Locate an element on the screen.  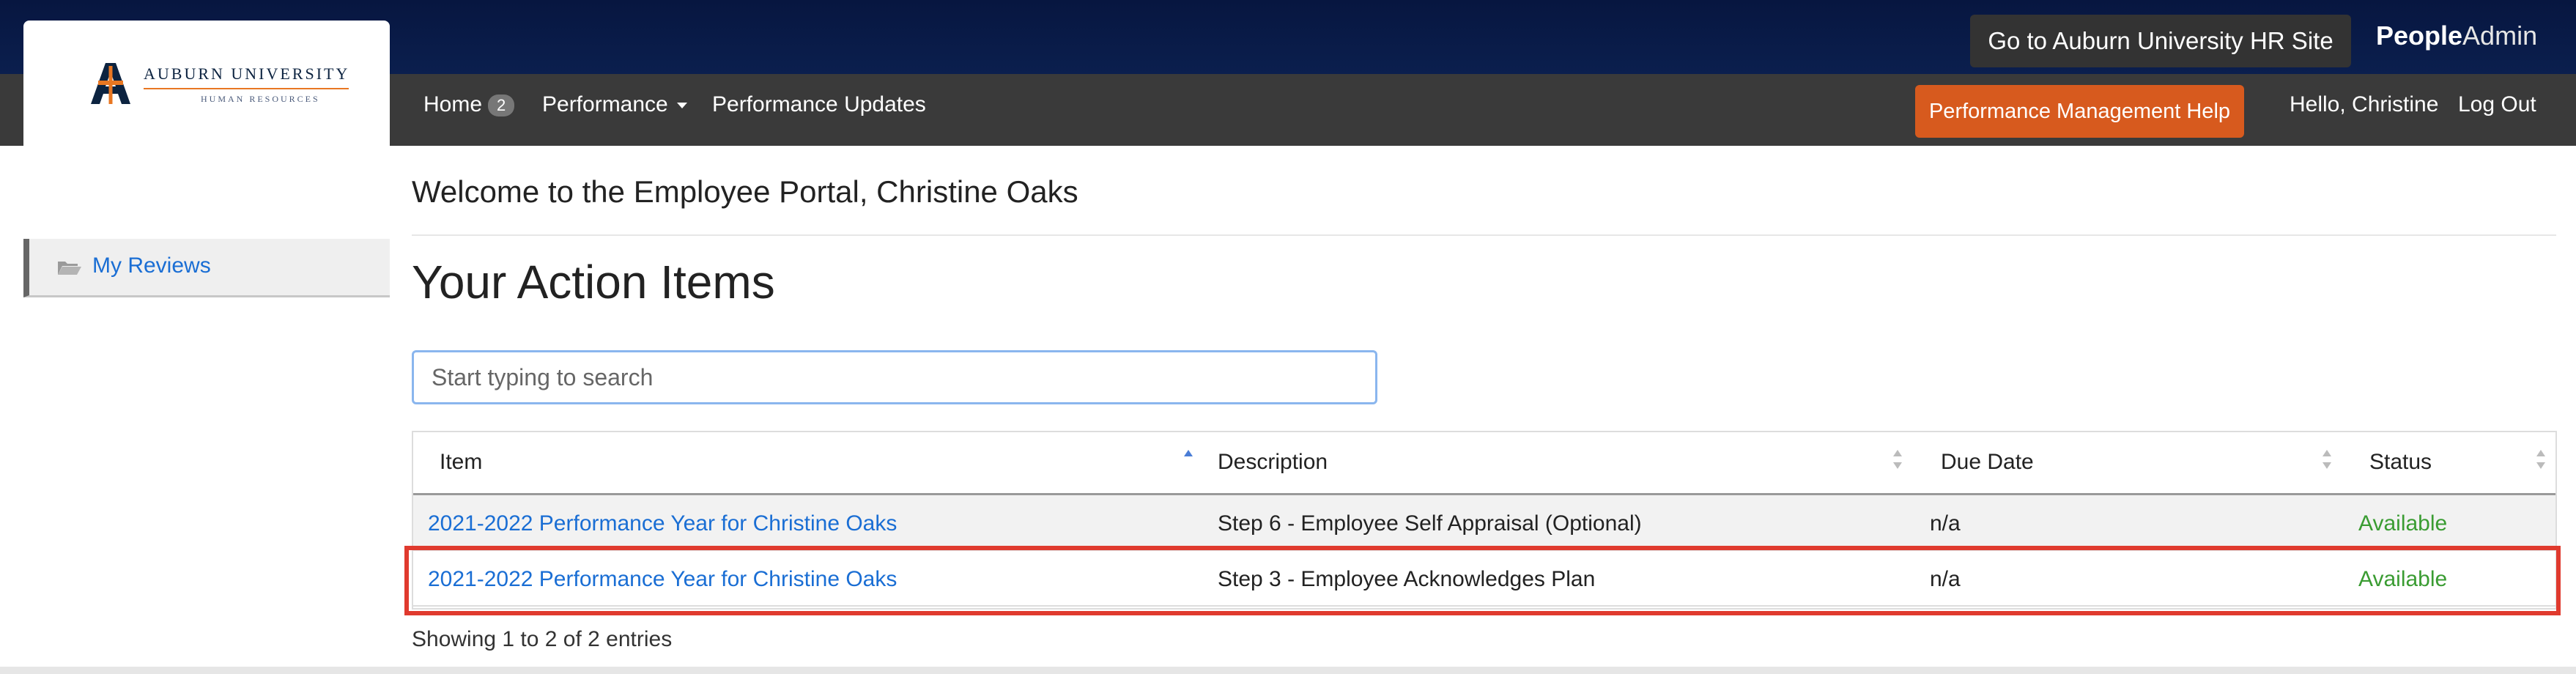
nav-performance-dropdown: Performance is located at coordinates (614, 104).